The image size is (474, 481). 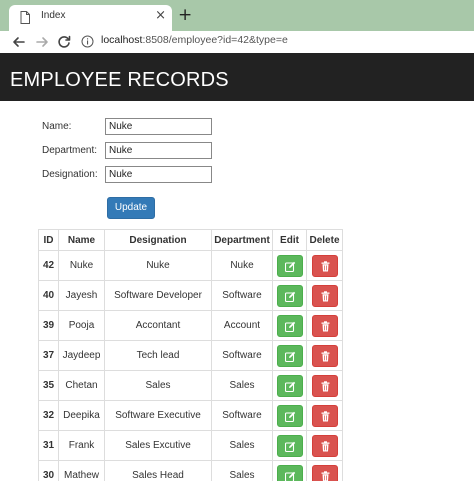 What do you see at coordinates (81, 355) in the screenshot?
I see `cell-name: Jaydeep` at bounding box center [81, 355].